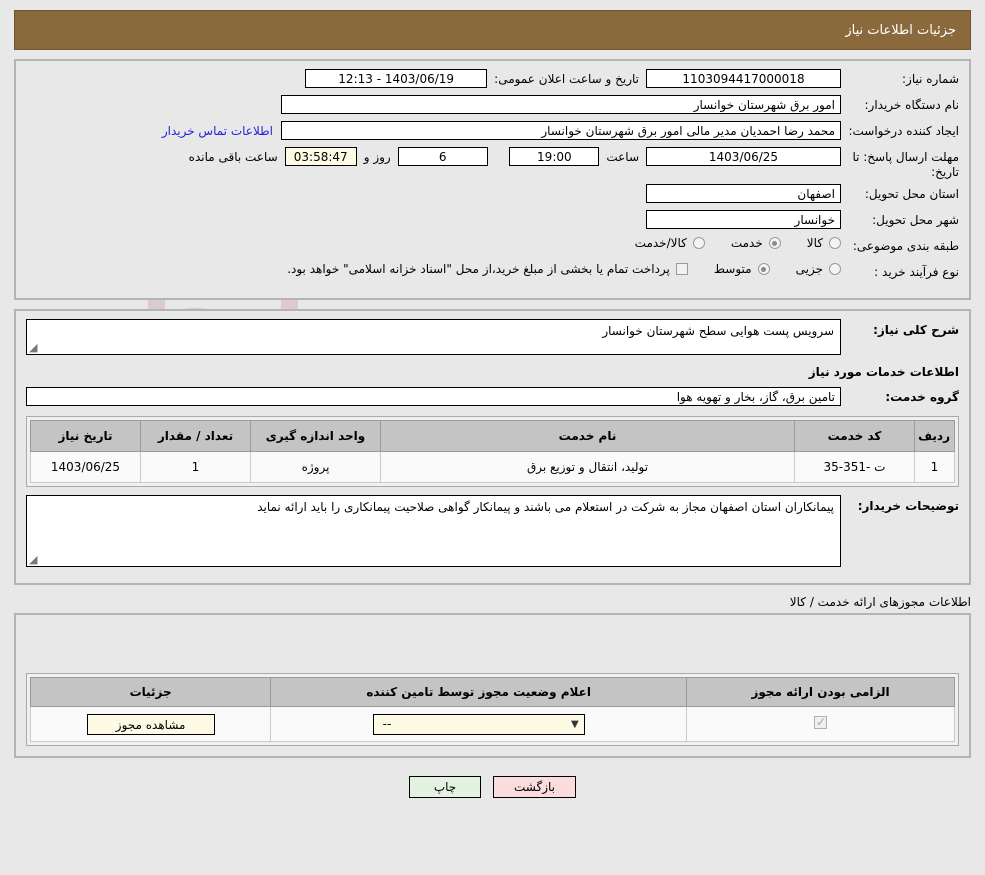  What do you see at coordinates (681, 269) in the screenshot?
I see `checkbox-icon-treasury` at bounding box center [681, 269].